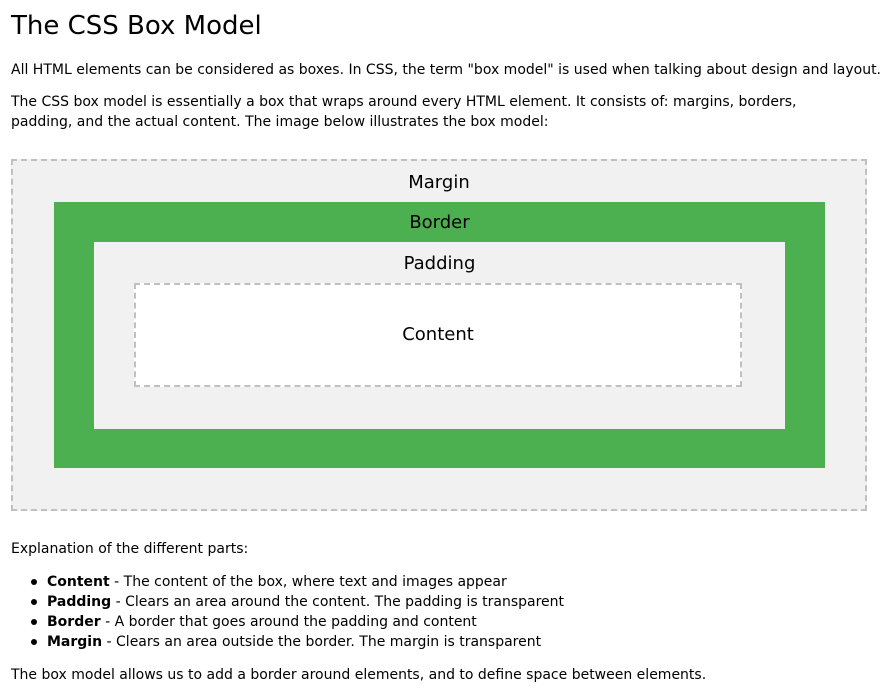 This screenshot has height=691, width=882. Describe the element at coordinates (439, 222) in the screenshot. I see `border-label: Border` at that location.